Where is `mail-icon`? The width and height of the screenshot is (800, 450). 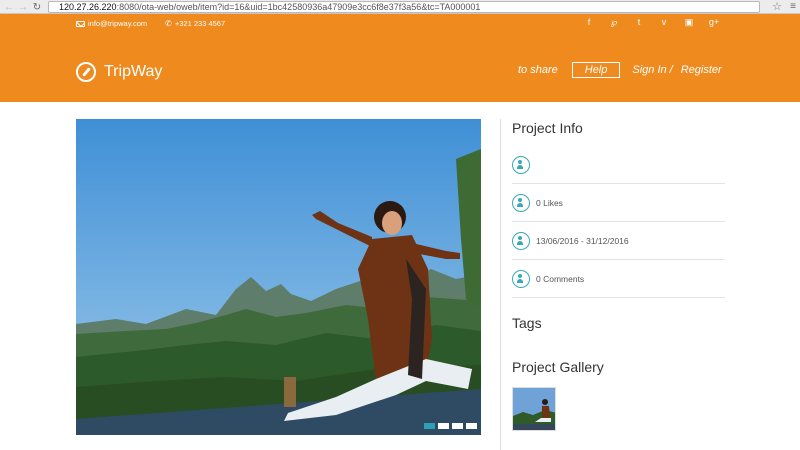
mail-icon is located at coordinates (80, 23).